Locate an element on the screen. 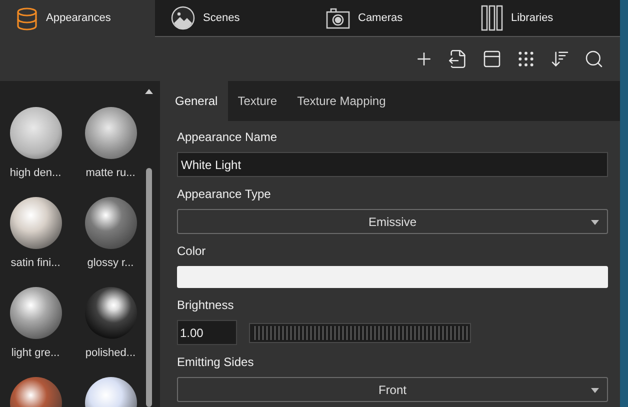  field-label: Emitting Sides is located at coordinates (216, 362).